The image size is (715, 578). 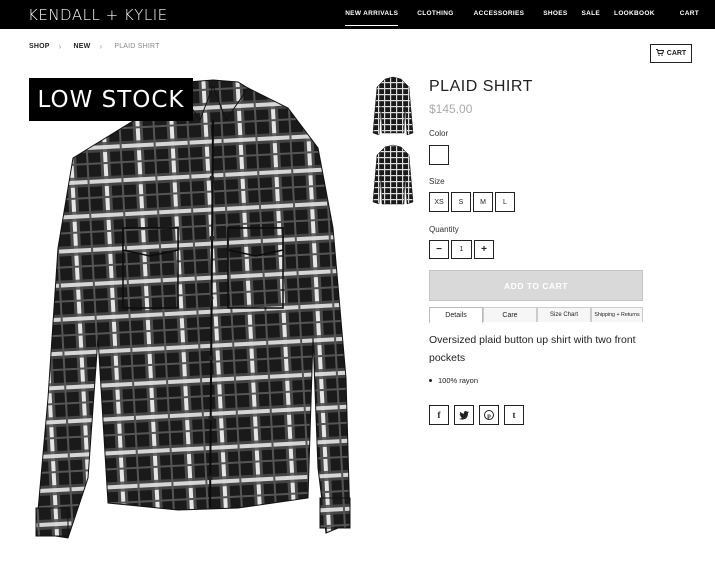 I want to click on nav-clothing: CLOTHING, so click(x=435, y=18).